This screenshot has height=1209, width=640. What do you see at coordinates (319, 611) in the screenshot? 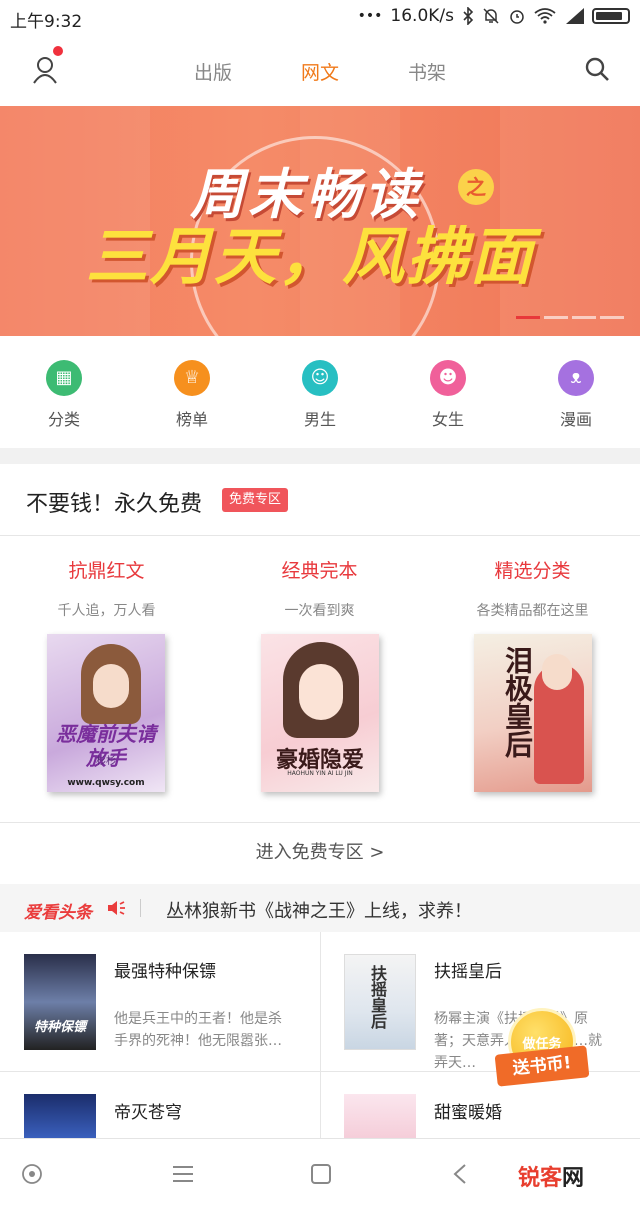
I see `column-subtitle: 一次看到爽` at bounding box center [319, 611].